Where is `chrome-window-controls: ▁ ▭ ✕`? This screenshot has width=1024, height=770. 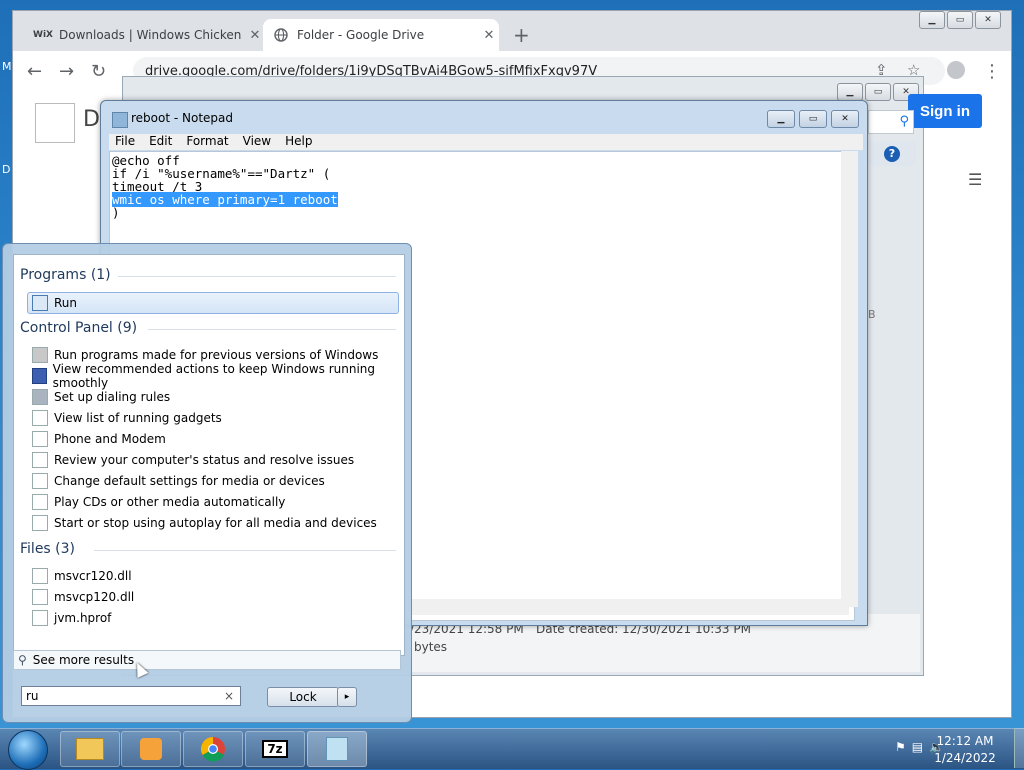
chrome-window-controls: ▁ ▭ ✕ is located at coordinates (960, 20).